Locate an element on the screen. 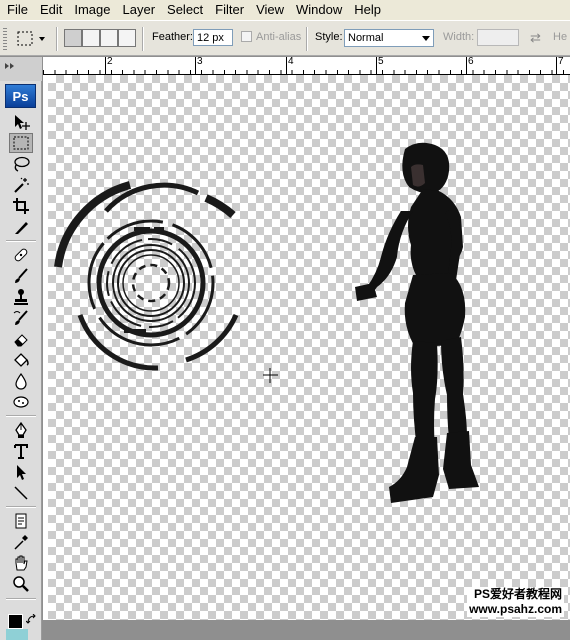  slice-knife-icon is located at coordinates (21, 228).